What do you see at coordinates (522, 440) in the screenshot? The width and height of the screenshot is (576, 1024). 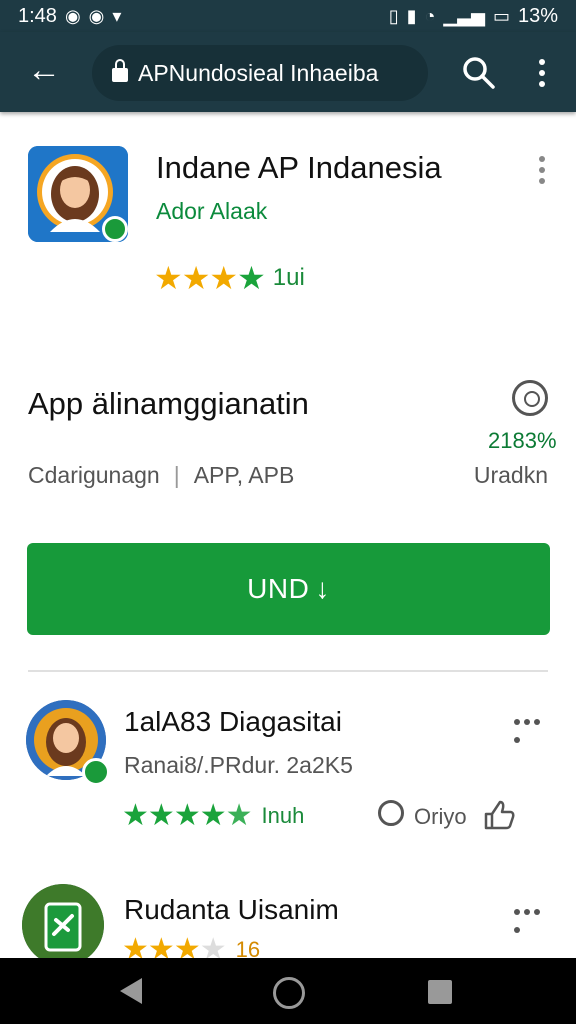 I see `info-percent: 2183%` at bounding box center [522, 440].